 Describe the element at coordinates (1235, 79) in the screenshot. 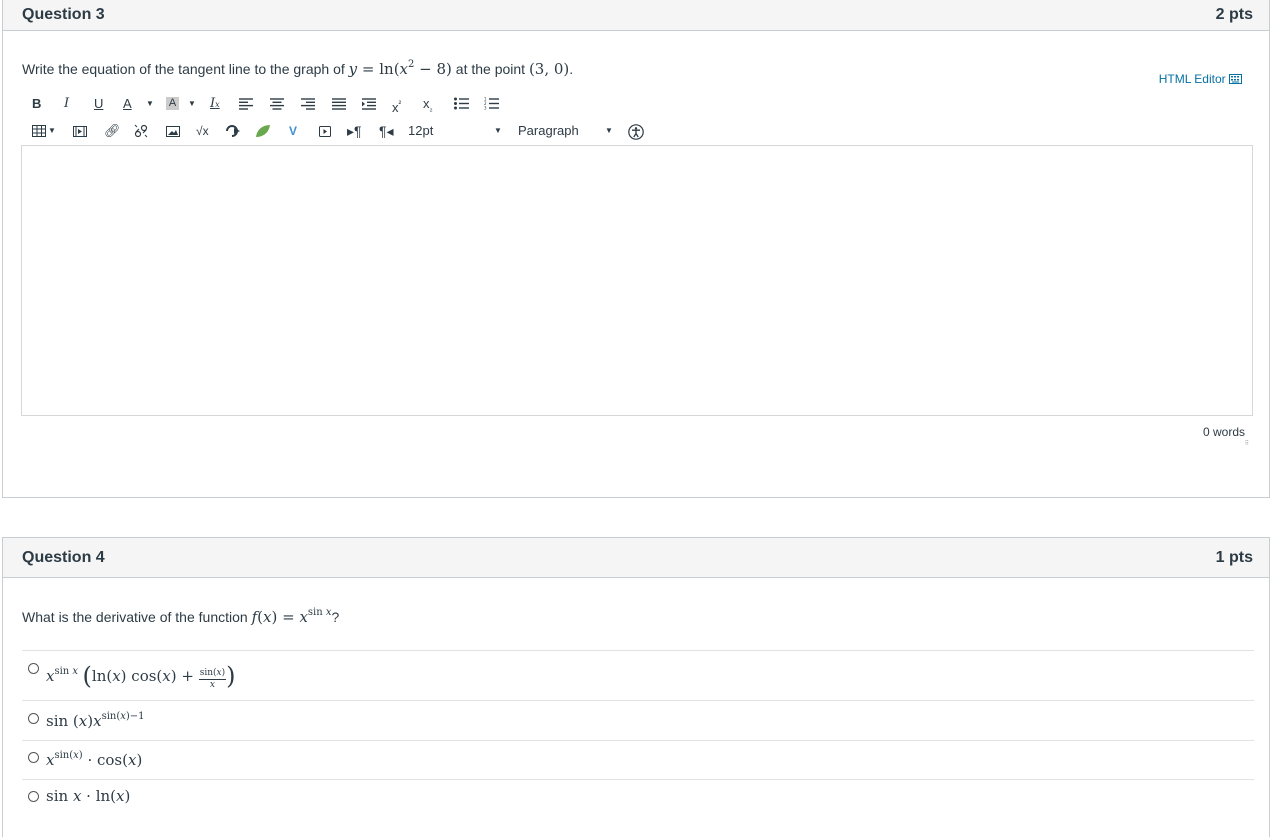

I see `keyboard-icon` at that location.